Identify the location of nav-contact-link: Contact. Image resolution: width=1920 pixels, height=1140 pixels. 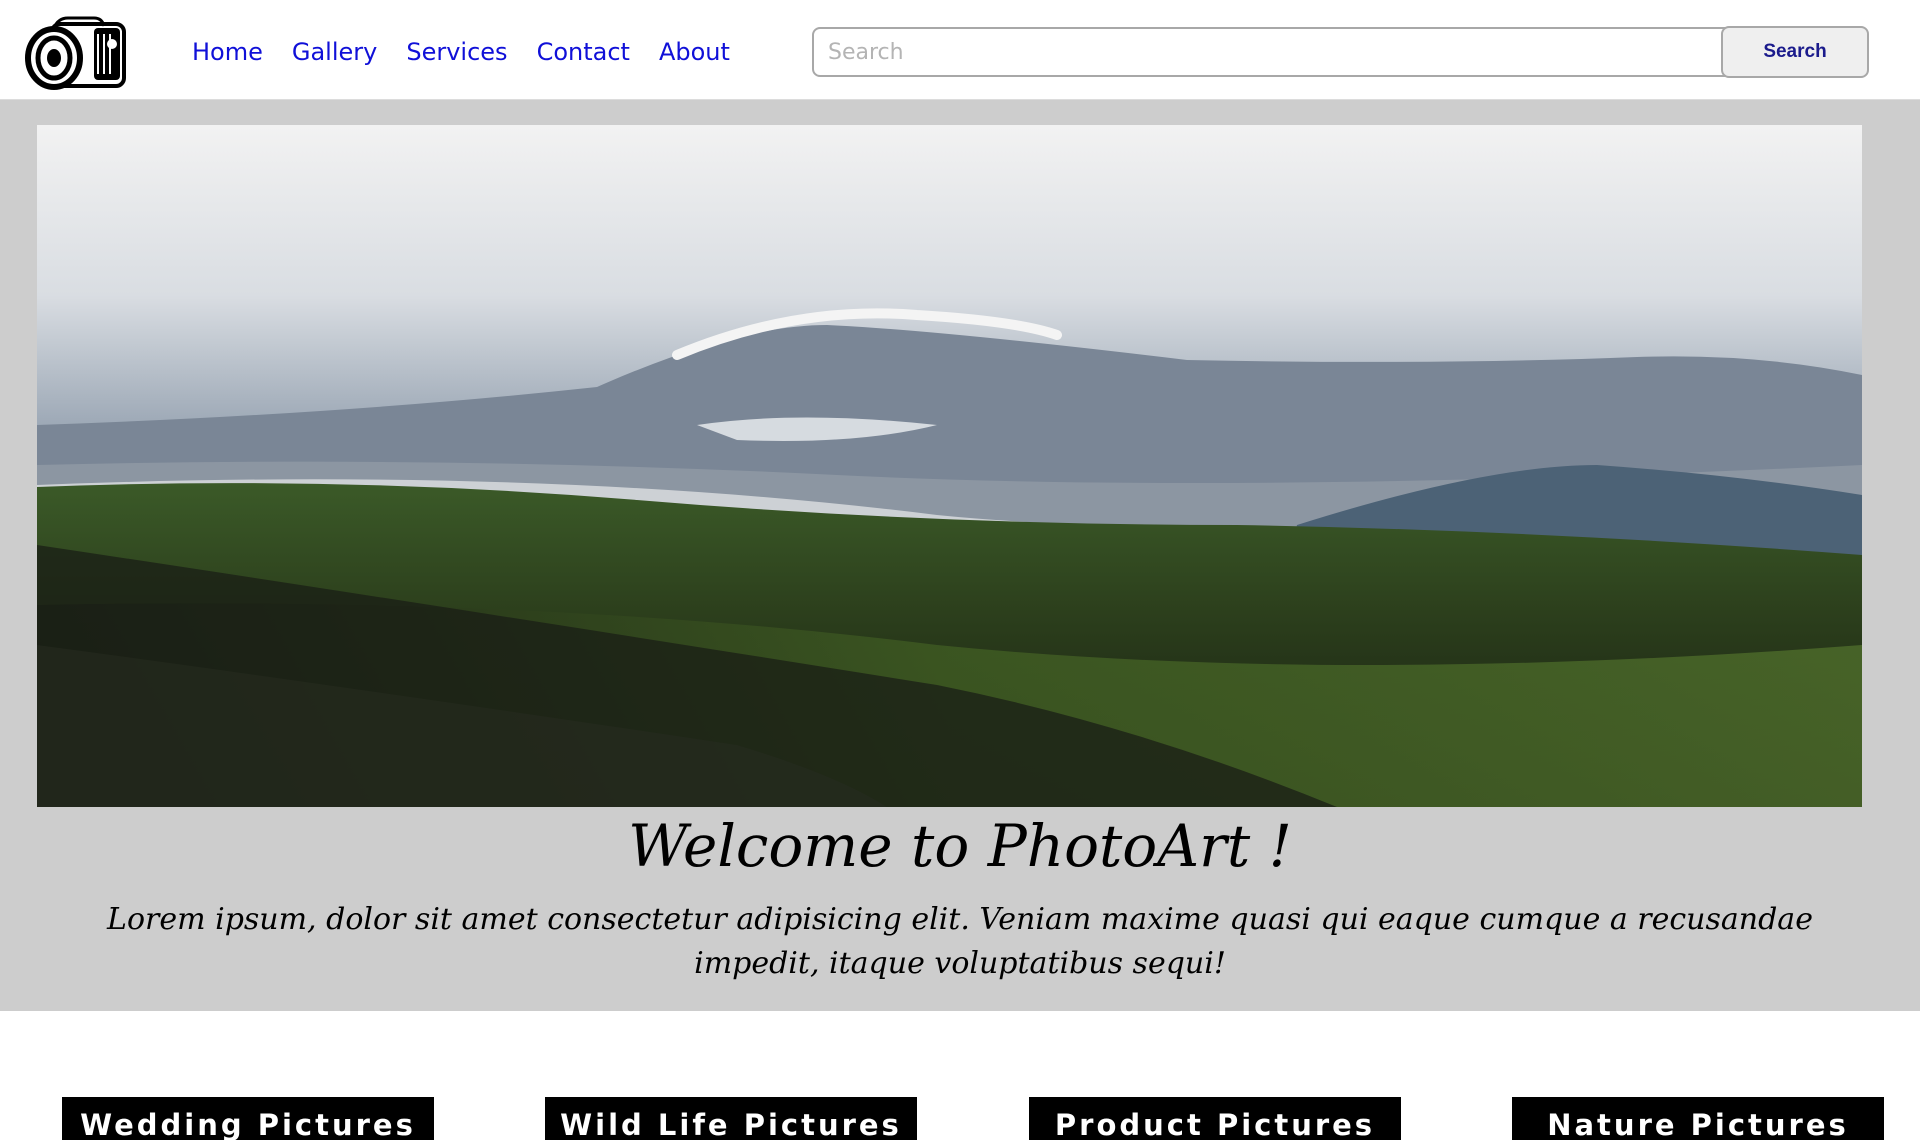
(583, 52).